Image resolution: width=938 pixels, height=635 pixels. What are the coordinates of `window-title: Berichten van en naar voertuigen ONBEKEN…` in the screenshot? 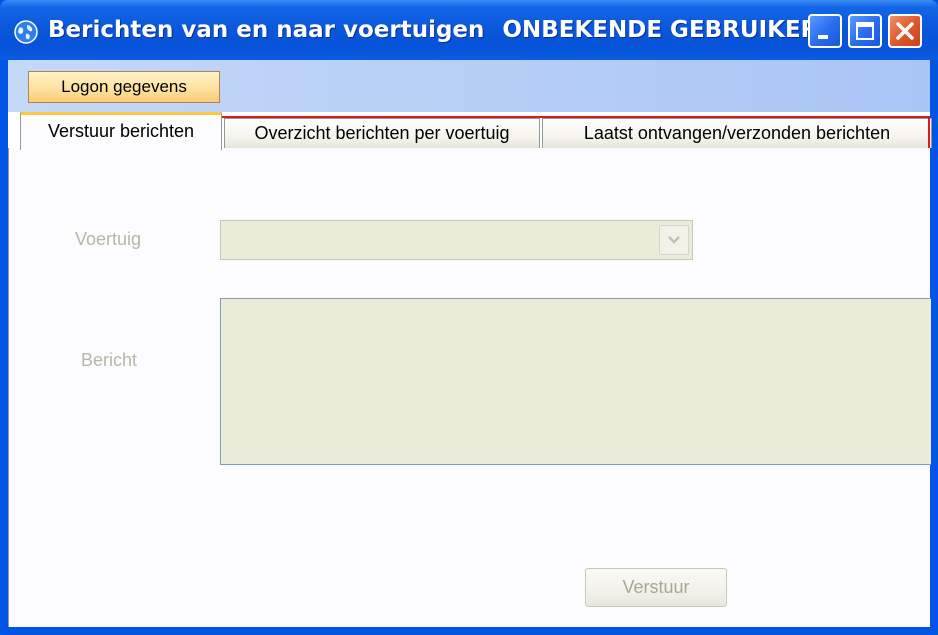 It's located at (433, 30).